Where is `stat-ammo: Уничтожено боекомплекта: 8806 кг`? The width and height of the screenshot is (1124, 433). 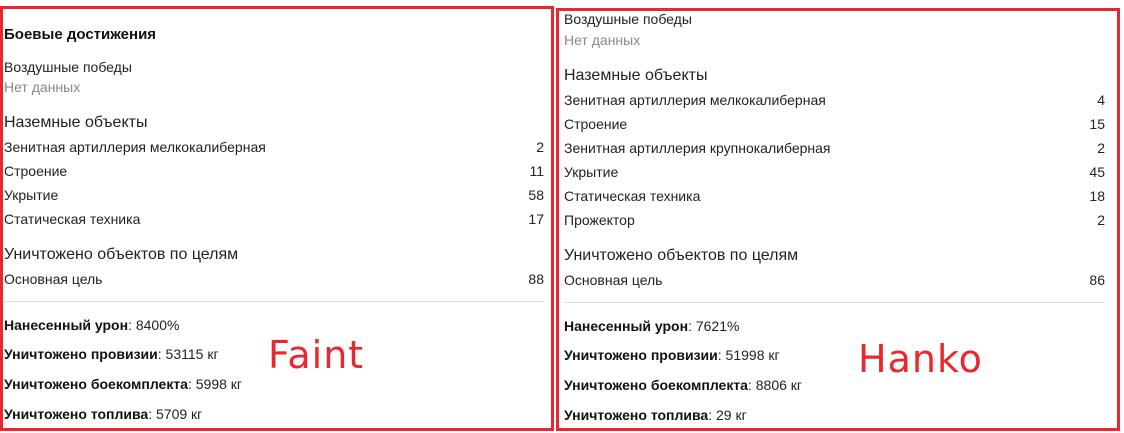 stat-ammo: Уничтожено боекомплекта: 8806 кг is located at coordinates (683, 385).